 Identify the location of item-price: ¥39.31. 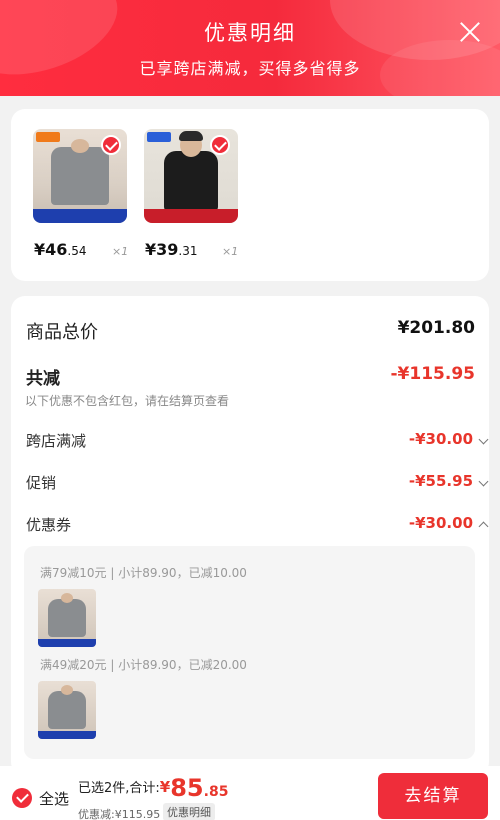
(171, 249).